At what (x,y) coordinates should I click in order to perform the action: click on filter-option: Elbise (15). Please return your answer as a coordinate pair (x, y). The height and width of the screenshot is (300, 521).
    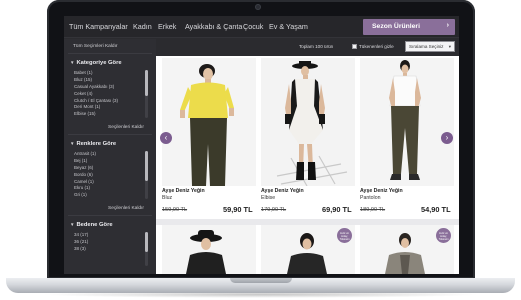
    Looking at the image, I should click on (110, 114).